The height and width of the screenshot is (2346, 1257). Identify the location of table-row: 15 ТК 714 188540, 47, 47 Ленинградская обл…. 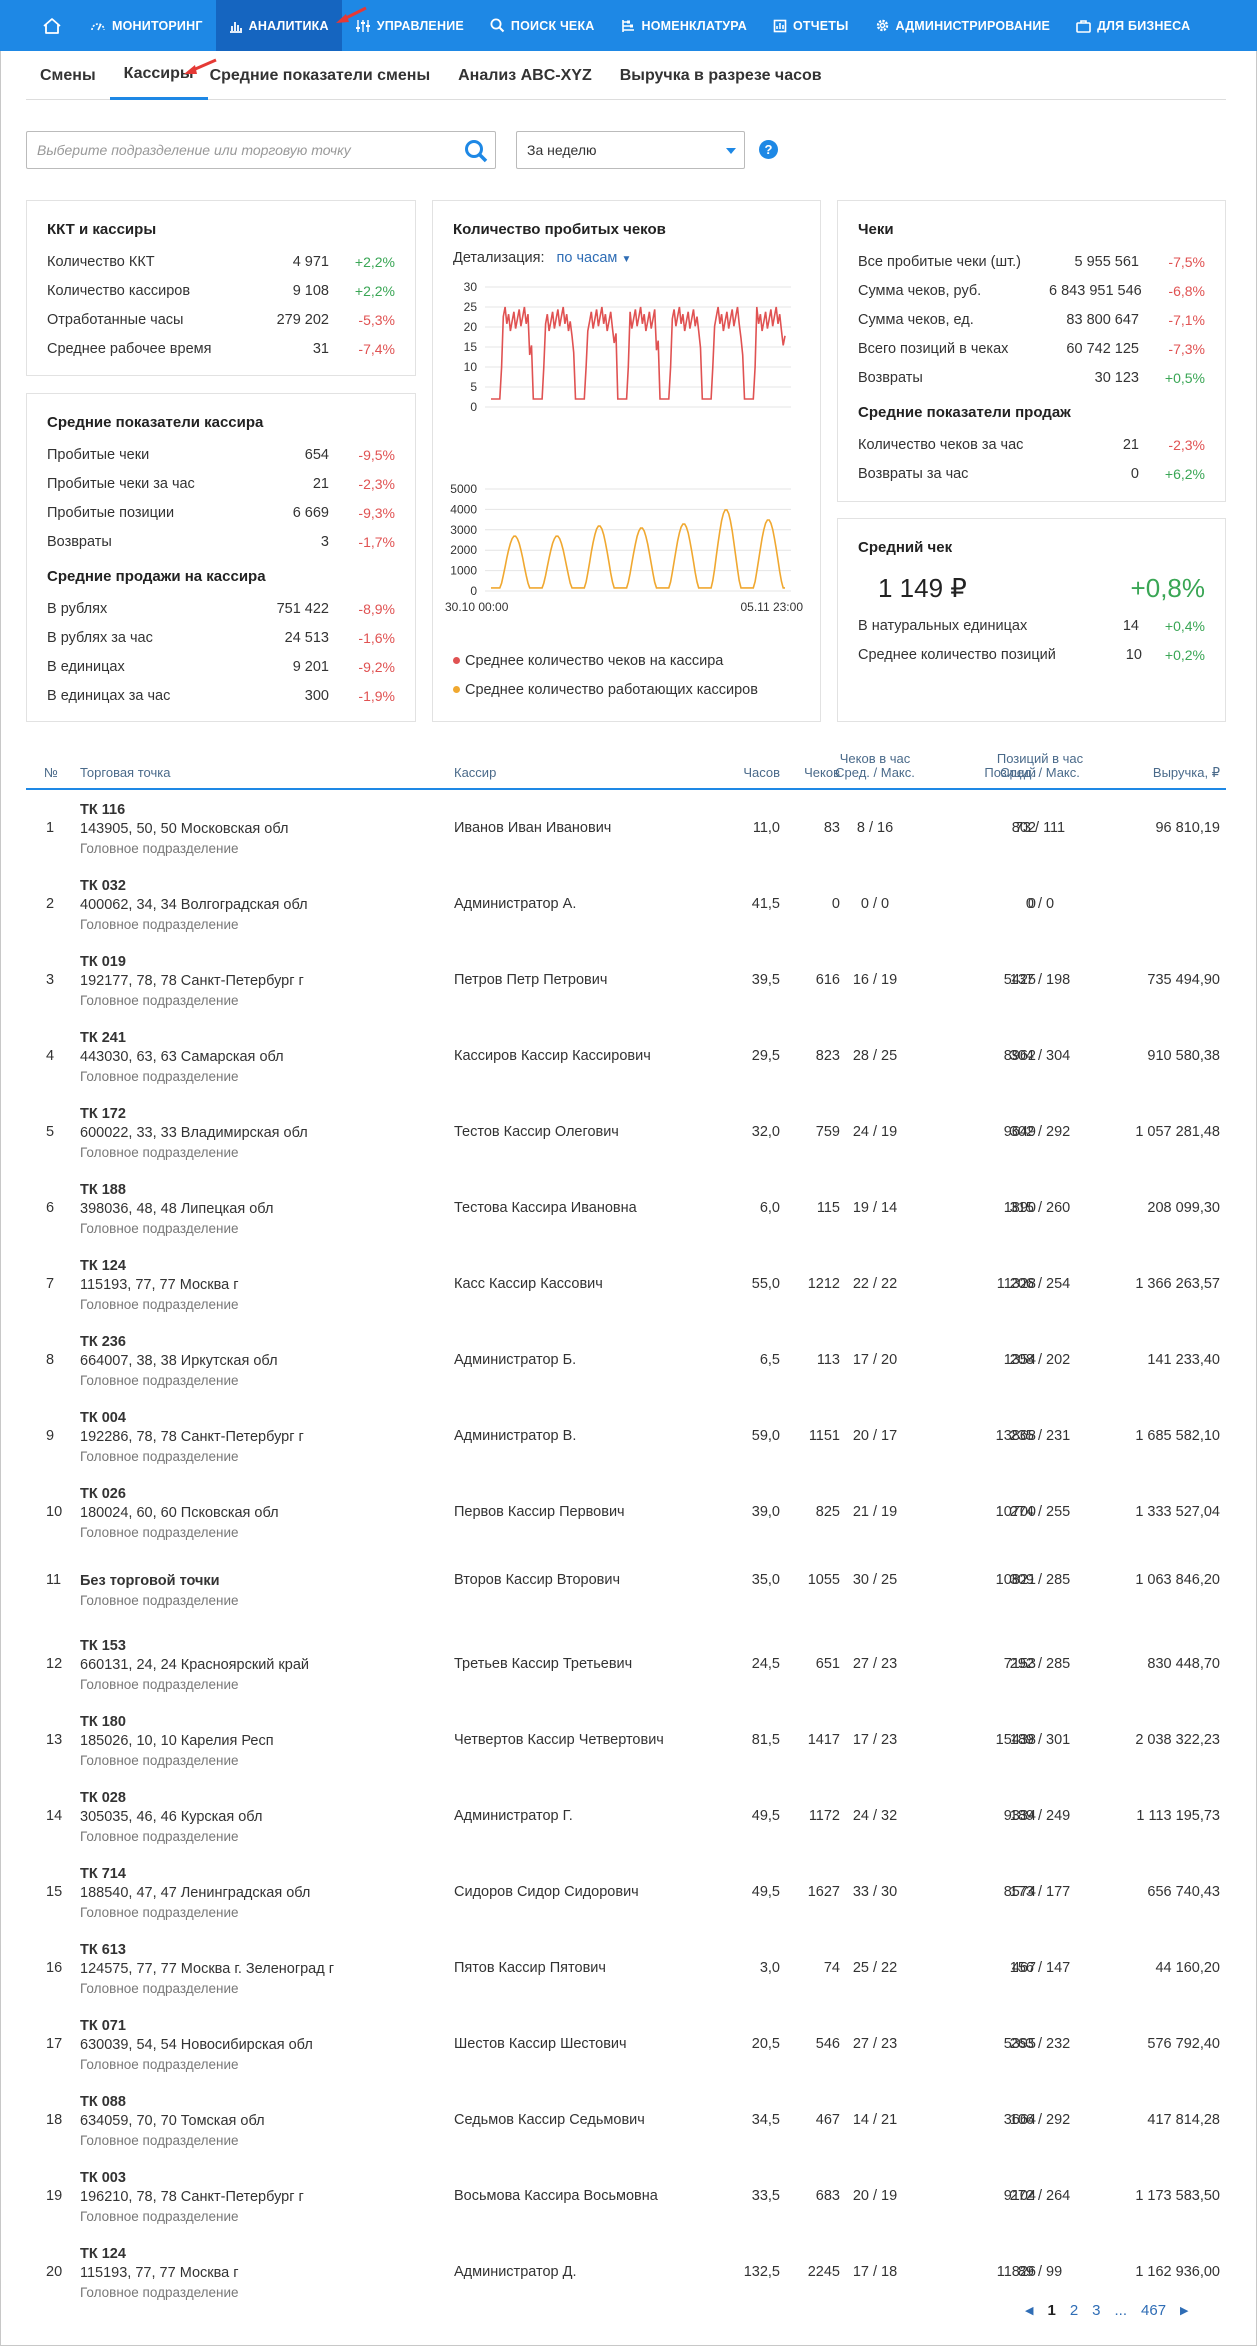
(626, 1892).